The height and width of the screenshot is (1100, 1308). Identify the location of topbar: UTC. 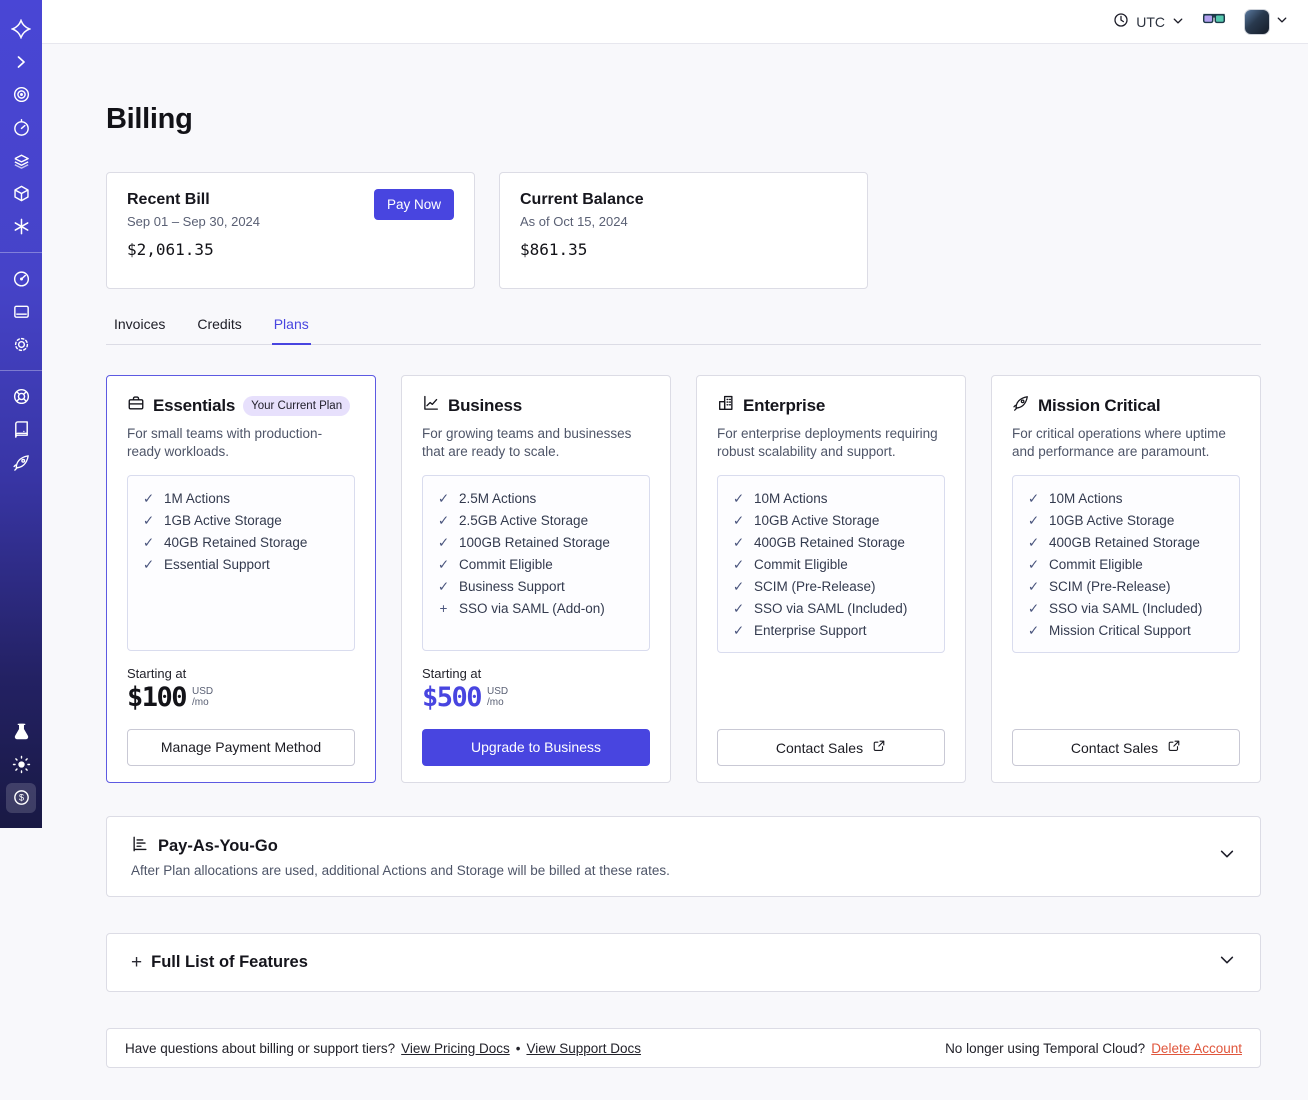
(675, 22).